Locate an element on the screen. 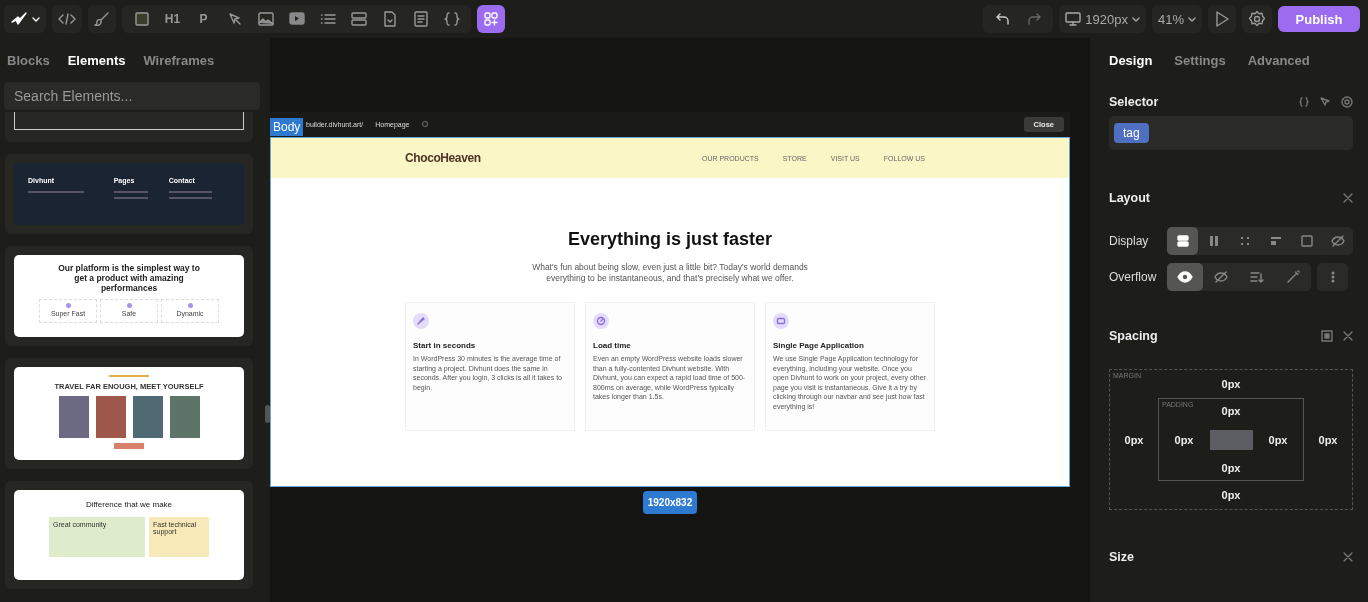 This screenshot has height=602, width=1368. viewport-width-dropdown: 1920px is located at coordinates (1102, 19).